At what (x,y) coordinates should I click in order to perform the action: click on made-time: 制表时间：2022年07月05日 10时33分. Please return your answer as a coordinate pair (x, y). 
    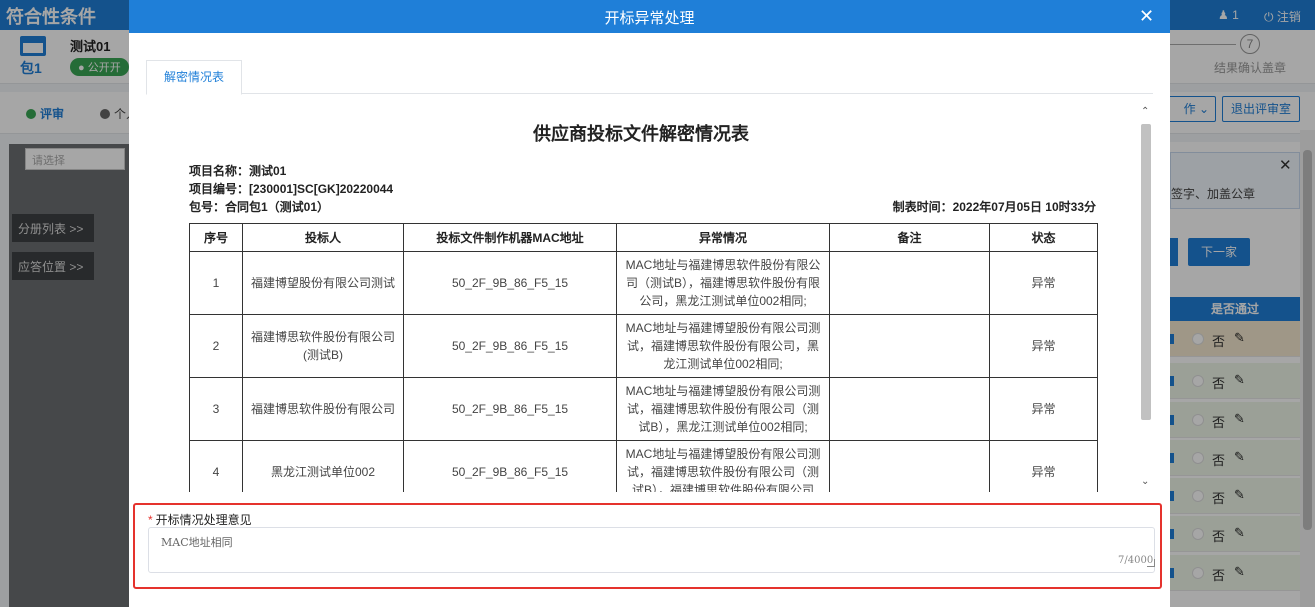
    Looking at the image, I should click on (994, 207).